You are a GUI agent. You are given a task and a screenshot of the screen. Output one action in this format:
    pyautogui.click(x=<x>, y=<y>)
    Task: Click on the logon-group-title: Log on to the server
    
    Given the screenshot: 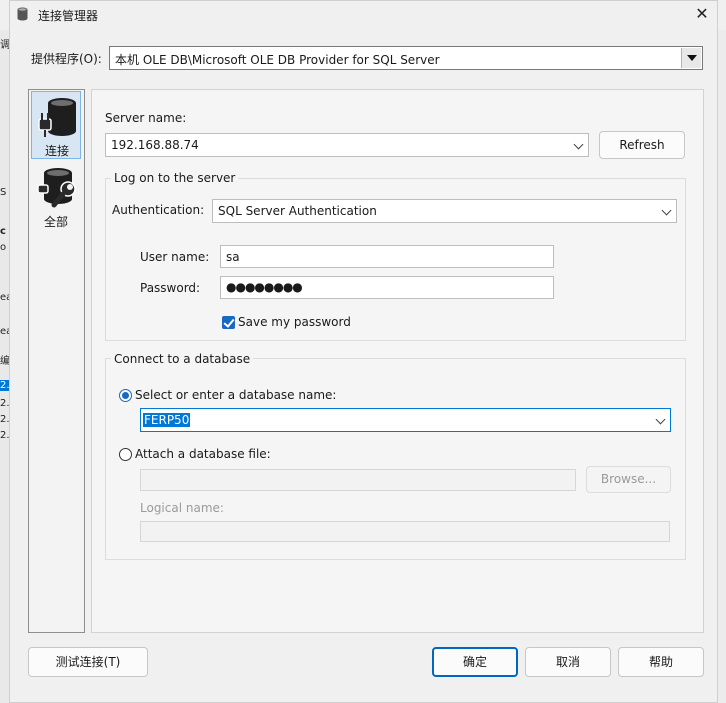 What is the action you would take?
    pyautogui.click(x=175, y=178)
    